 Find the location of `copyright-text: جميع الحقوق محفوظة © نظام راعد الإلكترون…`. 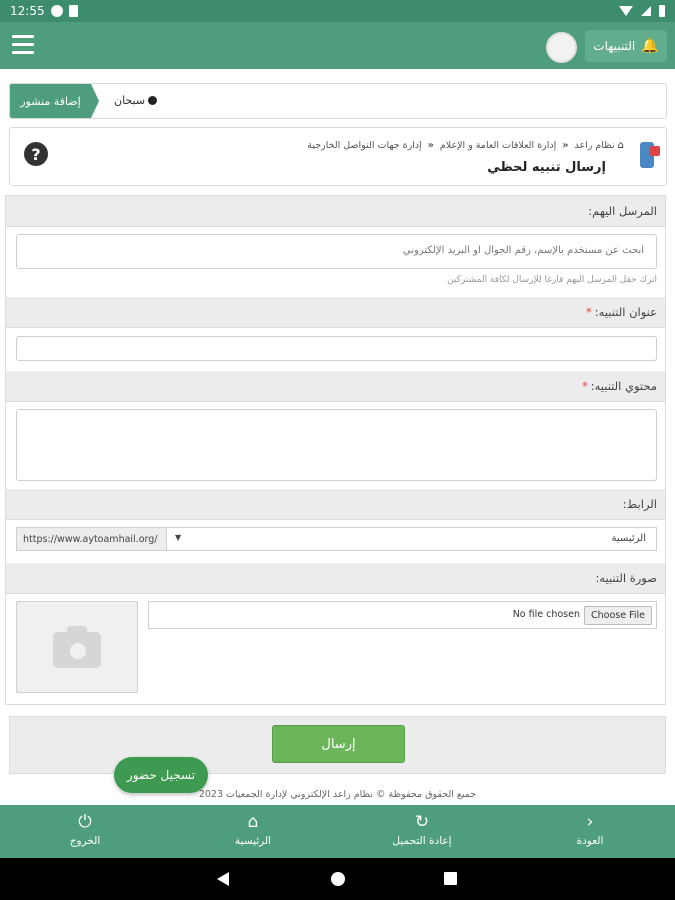

copyright-text: جميع الحقوق محفوظة © نظام راعد الإلكترون… is located at coordinates (337, 794).